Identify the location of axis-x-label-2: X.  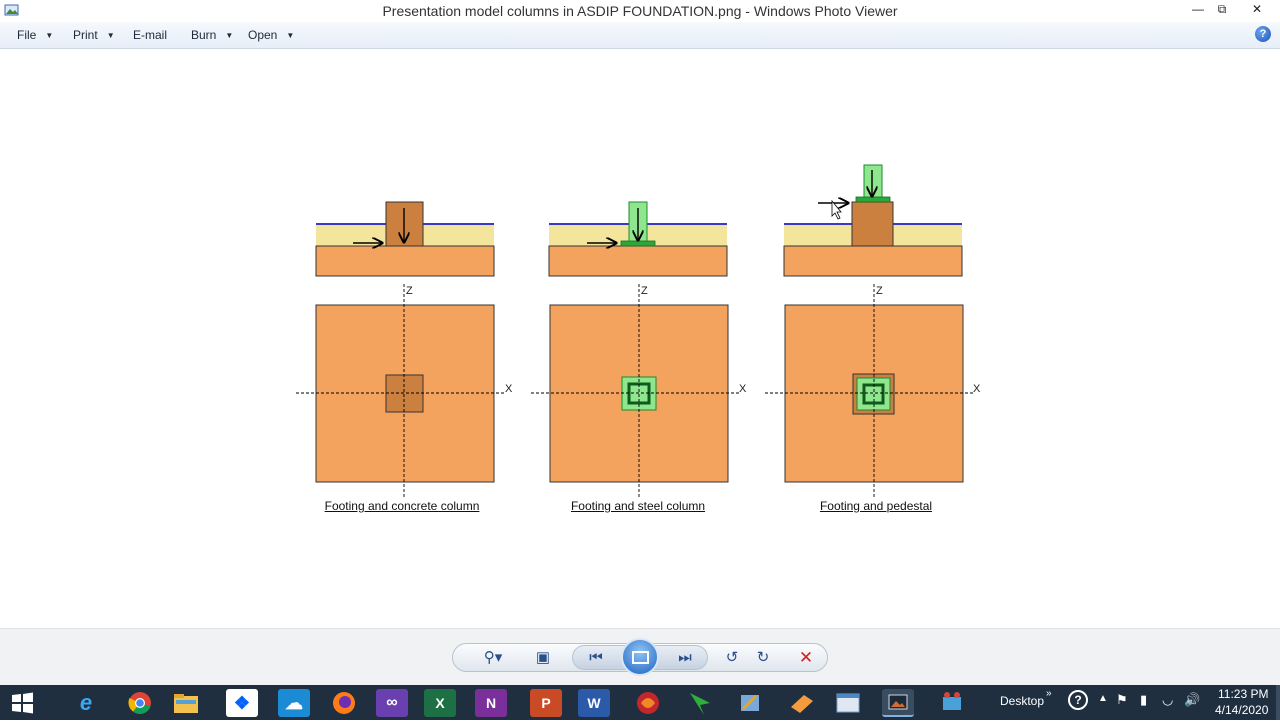
(743, 389).